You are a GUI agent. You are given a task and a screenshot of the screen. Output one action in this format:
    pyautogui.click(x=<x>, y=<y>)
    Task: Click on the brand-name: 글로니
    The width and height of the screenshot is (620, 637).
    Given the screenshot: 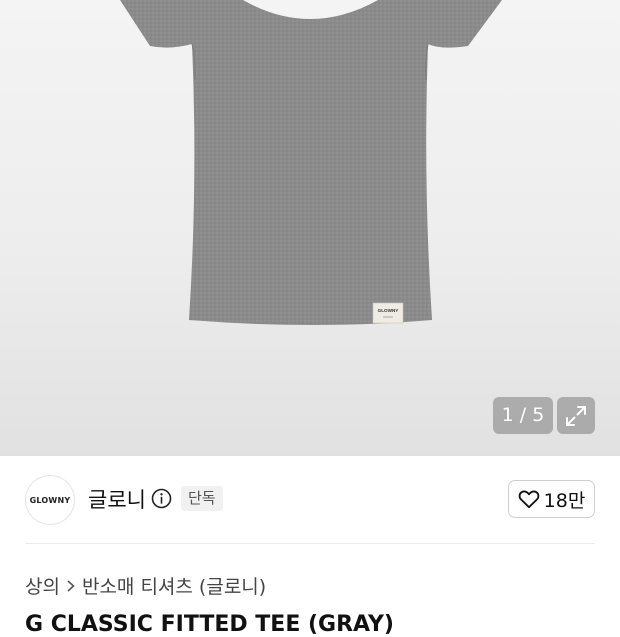 What is the action you would take?
    pyautogui.click(x=117, y=499)
    